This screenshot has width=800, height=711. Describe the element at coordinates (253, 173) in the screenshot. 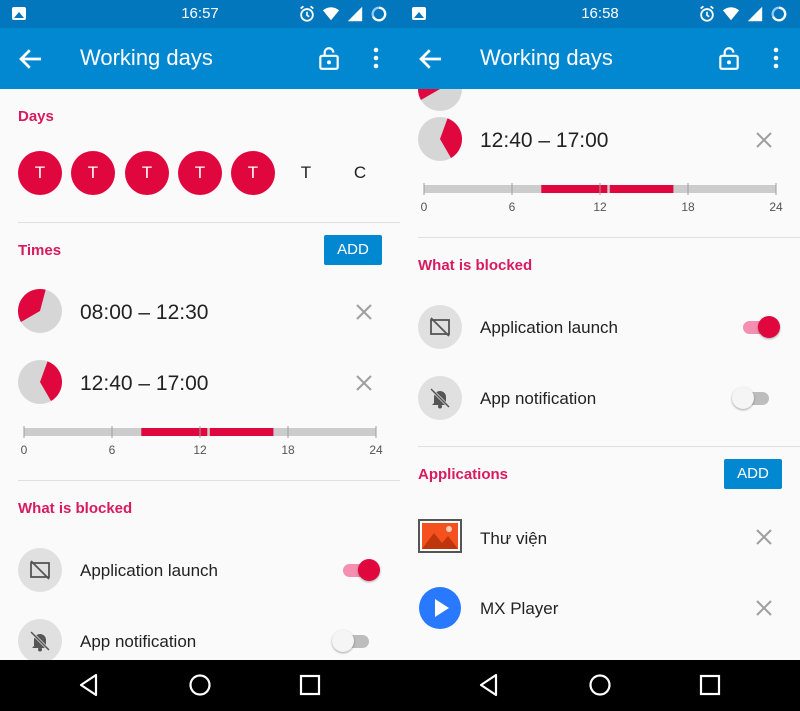

I see `day-toggle-5: T` at that location.